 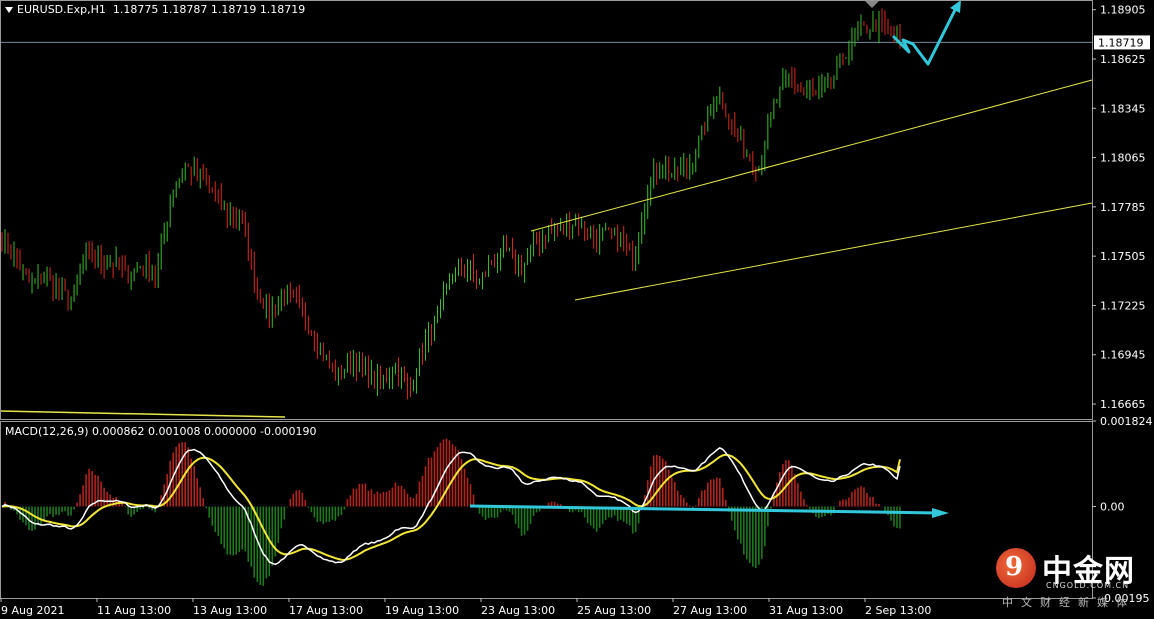 What do you see at coordinates (61, 9) in the screenshot?
I see `symbol-label: EURUSD.Exp,H1` at bounding box center [61, 9].